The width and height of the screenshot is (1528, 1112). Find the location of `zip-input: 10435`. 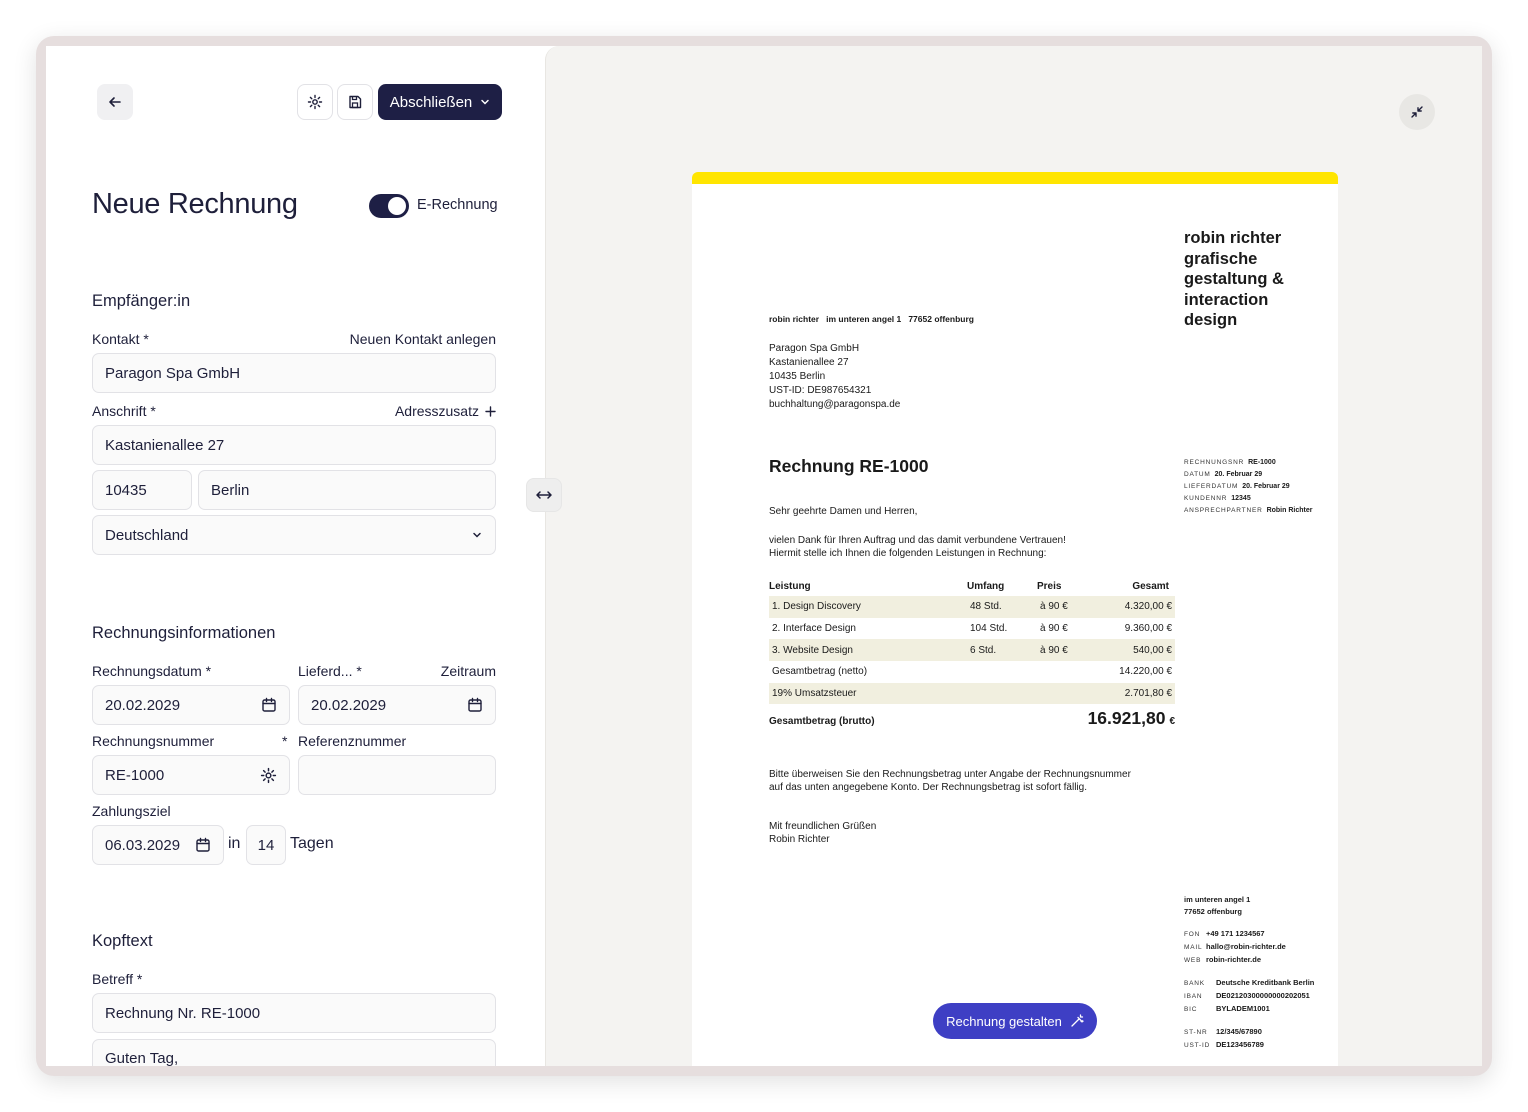

zip-input: 10435 is located at coordinates (142, 490).